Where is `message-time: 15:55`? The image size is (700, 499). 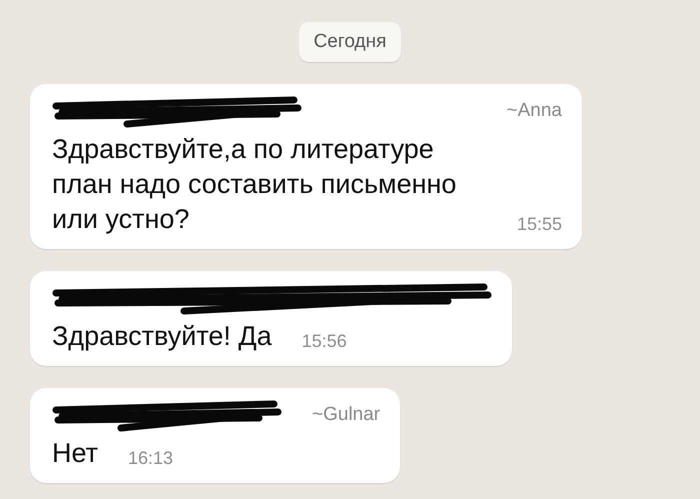 message-time: 15:55 is located at coordinates (539, 225).